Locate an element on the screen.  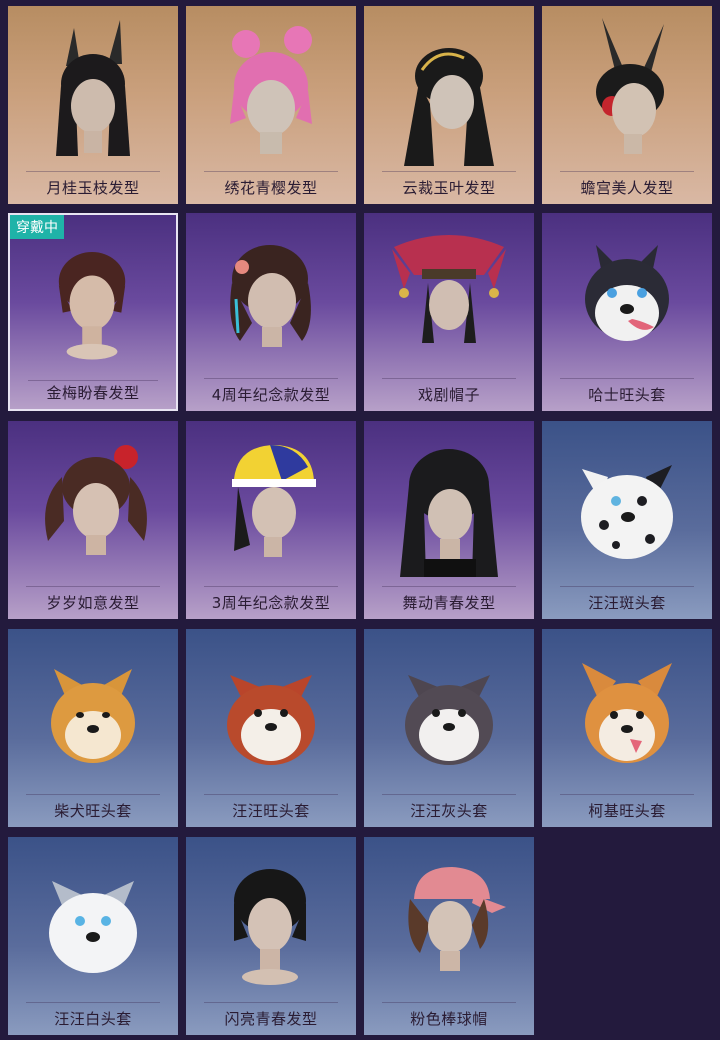
item-label: 柴犬旺头套 is located at coordinates (93, 811).